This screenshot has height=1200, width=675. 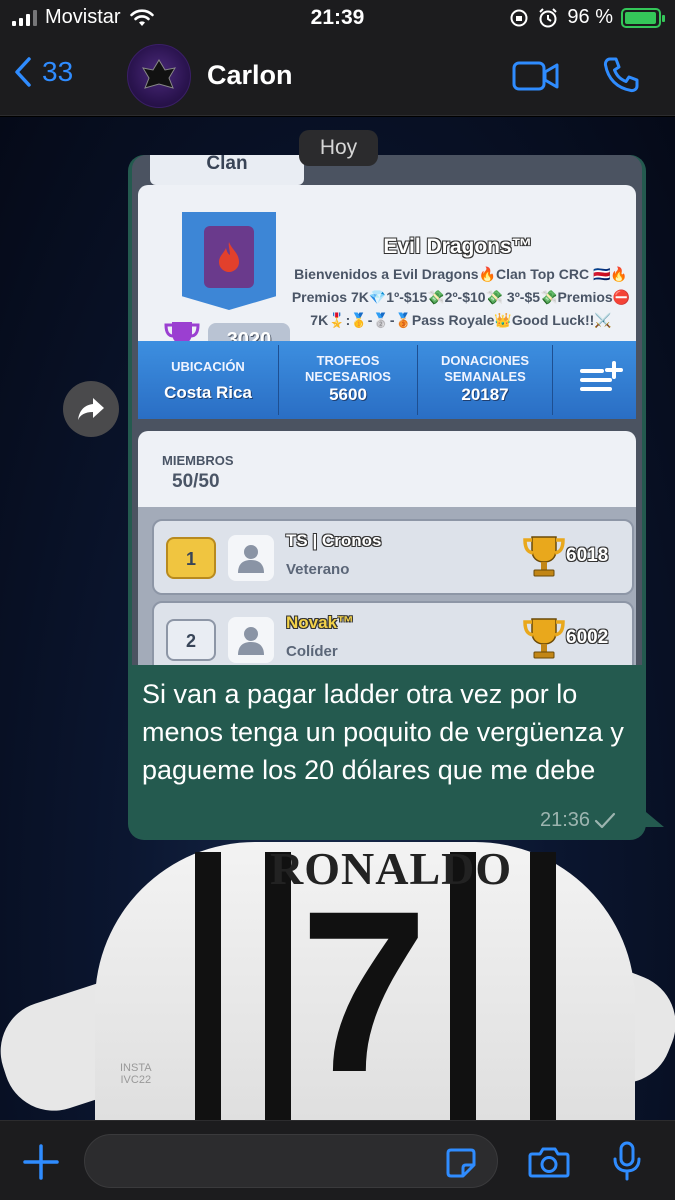 I want to click on stat-weekly-donations: DONACIONES SEMANALES 20187, so click(x=485, y=380).